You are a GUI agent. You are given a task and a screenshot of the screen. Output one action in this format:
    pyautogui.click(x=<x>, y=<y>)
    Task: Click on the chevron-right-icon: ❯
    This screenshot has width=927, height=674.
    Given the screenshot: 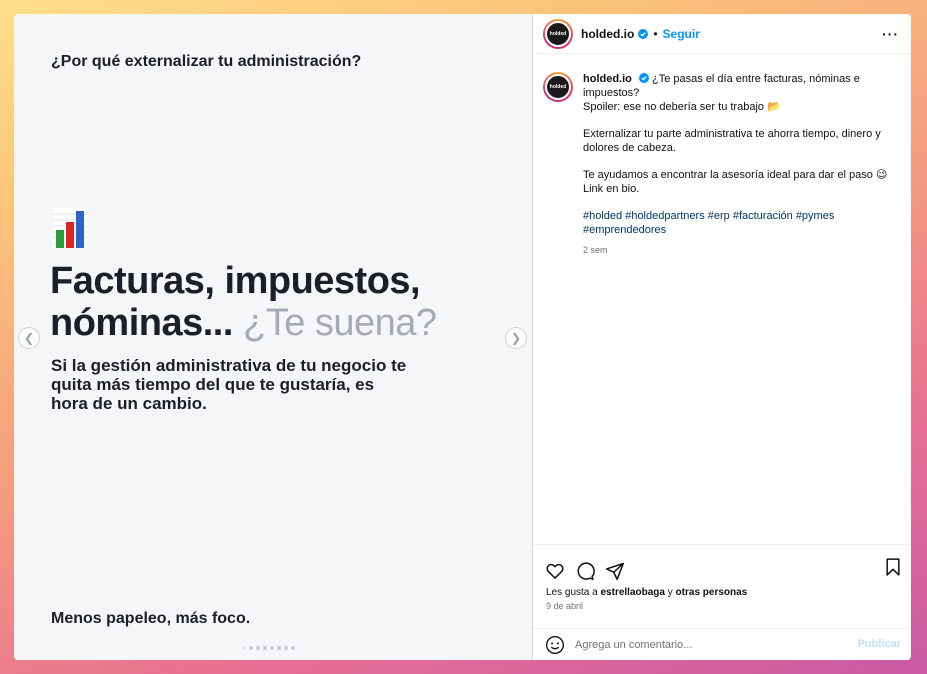 What is the action you would take?
    pyautogui.click(x=516, y=338)
    